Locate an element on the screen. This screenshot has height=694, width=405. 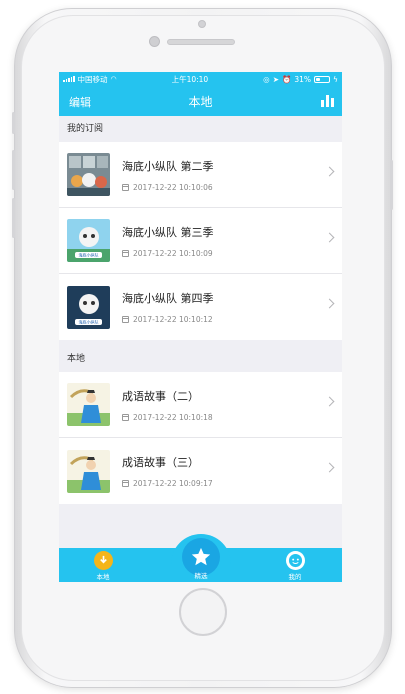
item-title: 海底小纵队 第三季 is located at coordinates (168, 232).